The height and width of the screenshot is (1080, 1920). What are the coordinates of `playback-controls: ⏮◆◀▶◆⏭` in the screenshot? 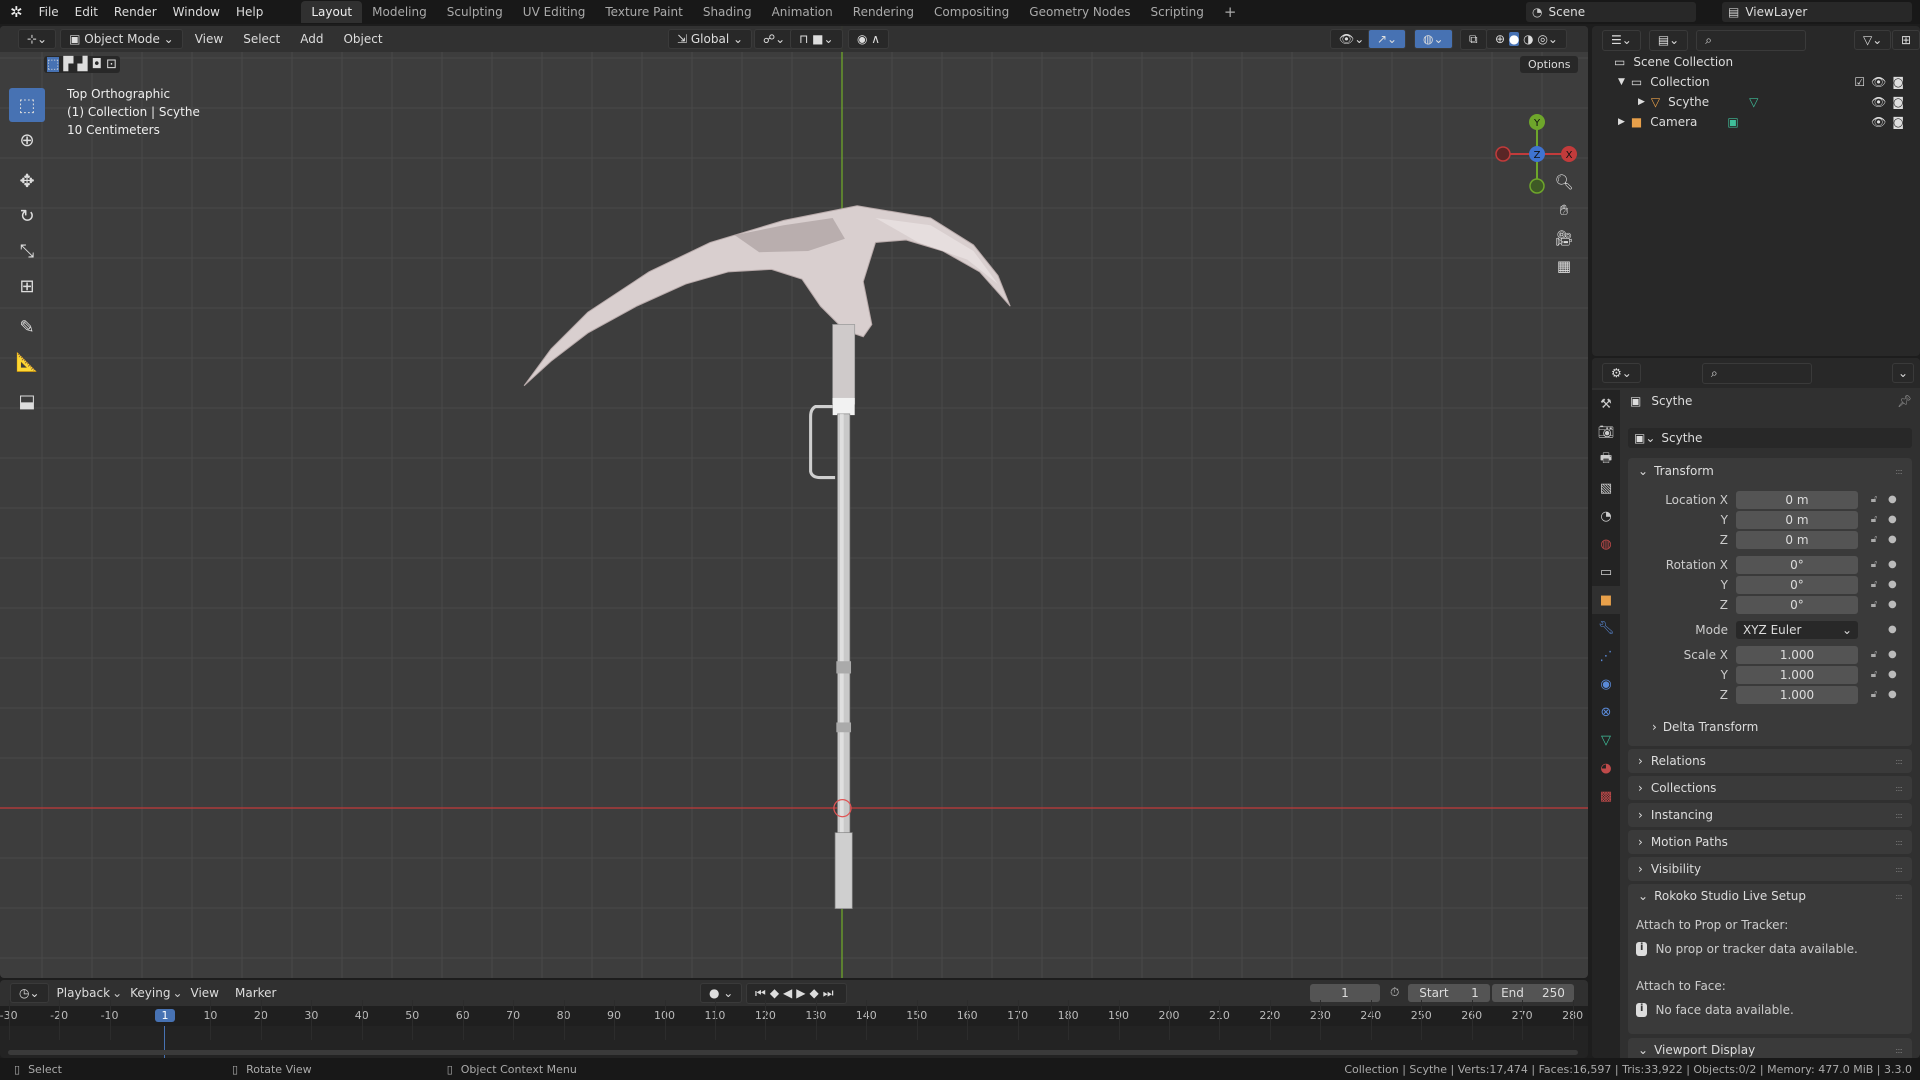 It's located at (796, 993).